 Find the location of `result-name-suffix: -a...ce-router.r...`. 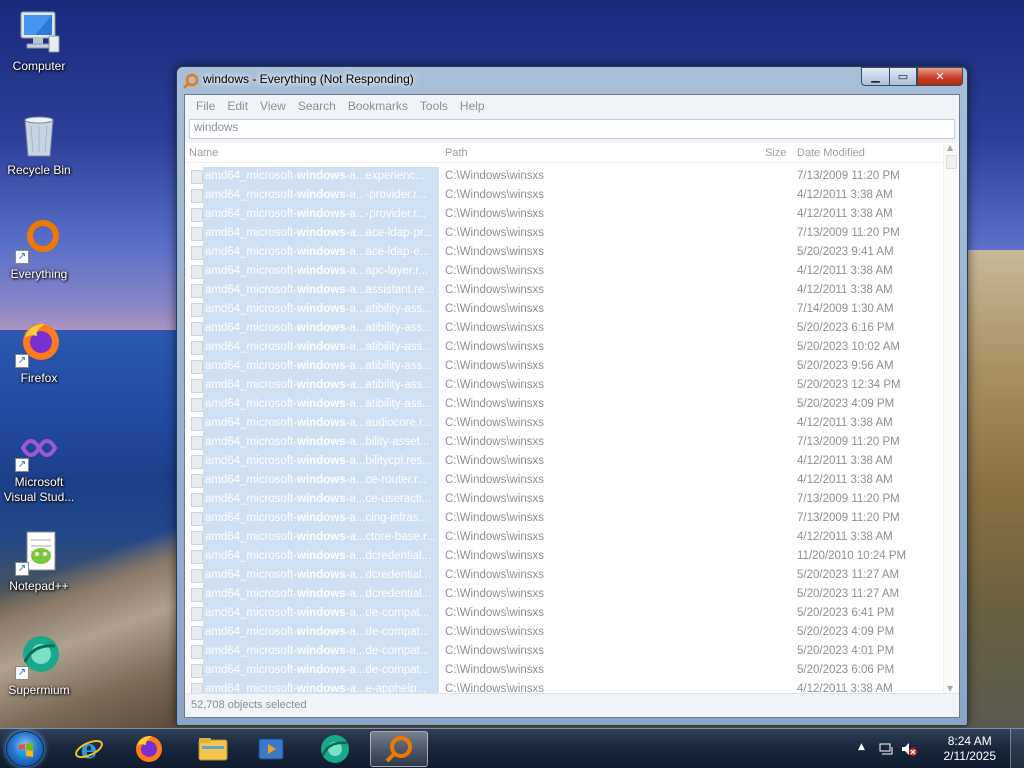

result-name-suffix: -a...ce-router.r... is located at coordinates (386, 480).